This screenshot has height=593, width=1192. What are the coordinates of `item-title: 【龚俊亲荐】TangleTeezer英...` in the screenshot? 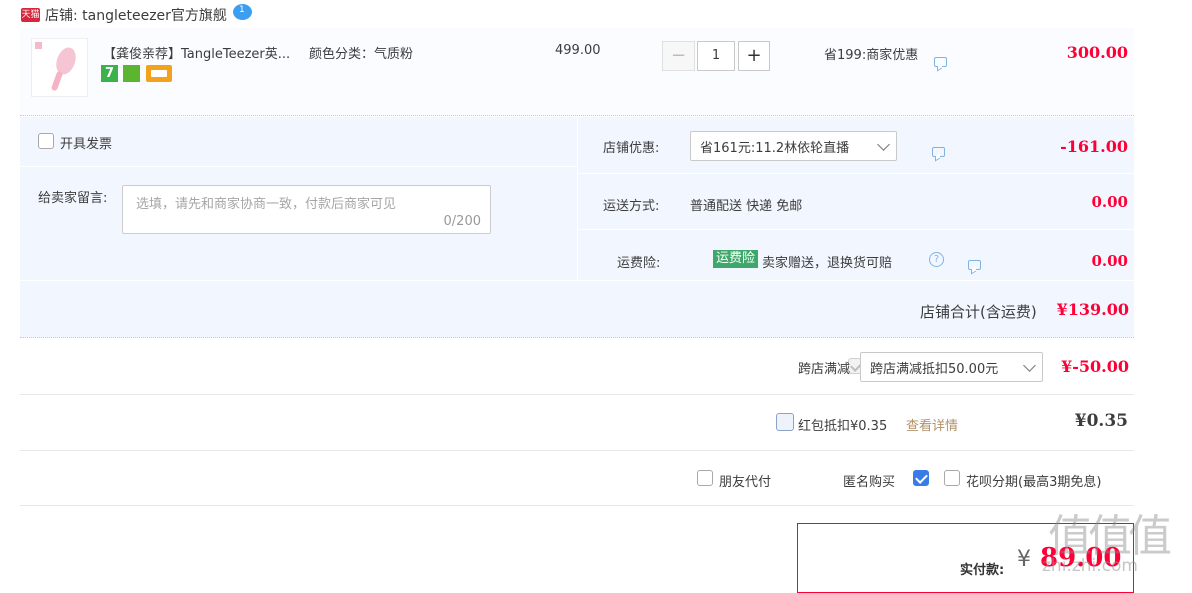 It's located at (196, 52).